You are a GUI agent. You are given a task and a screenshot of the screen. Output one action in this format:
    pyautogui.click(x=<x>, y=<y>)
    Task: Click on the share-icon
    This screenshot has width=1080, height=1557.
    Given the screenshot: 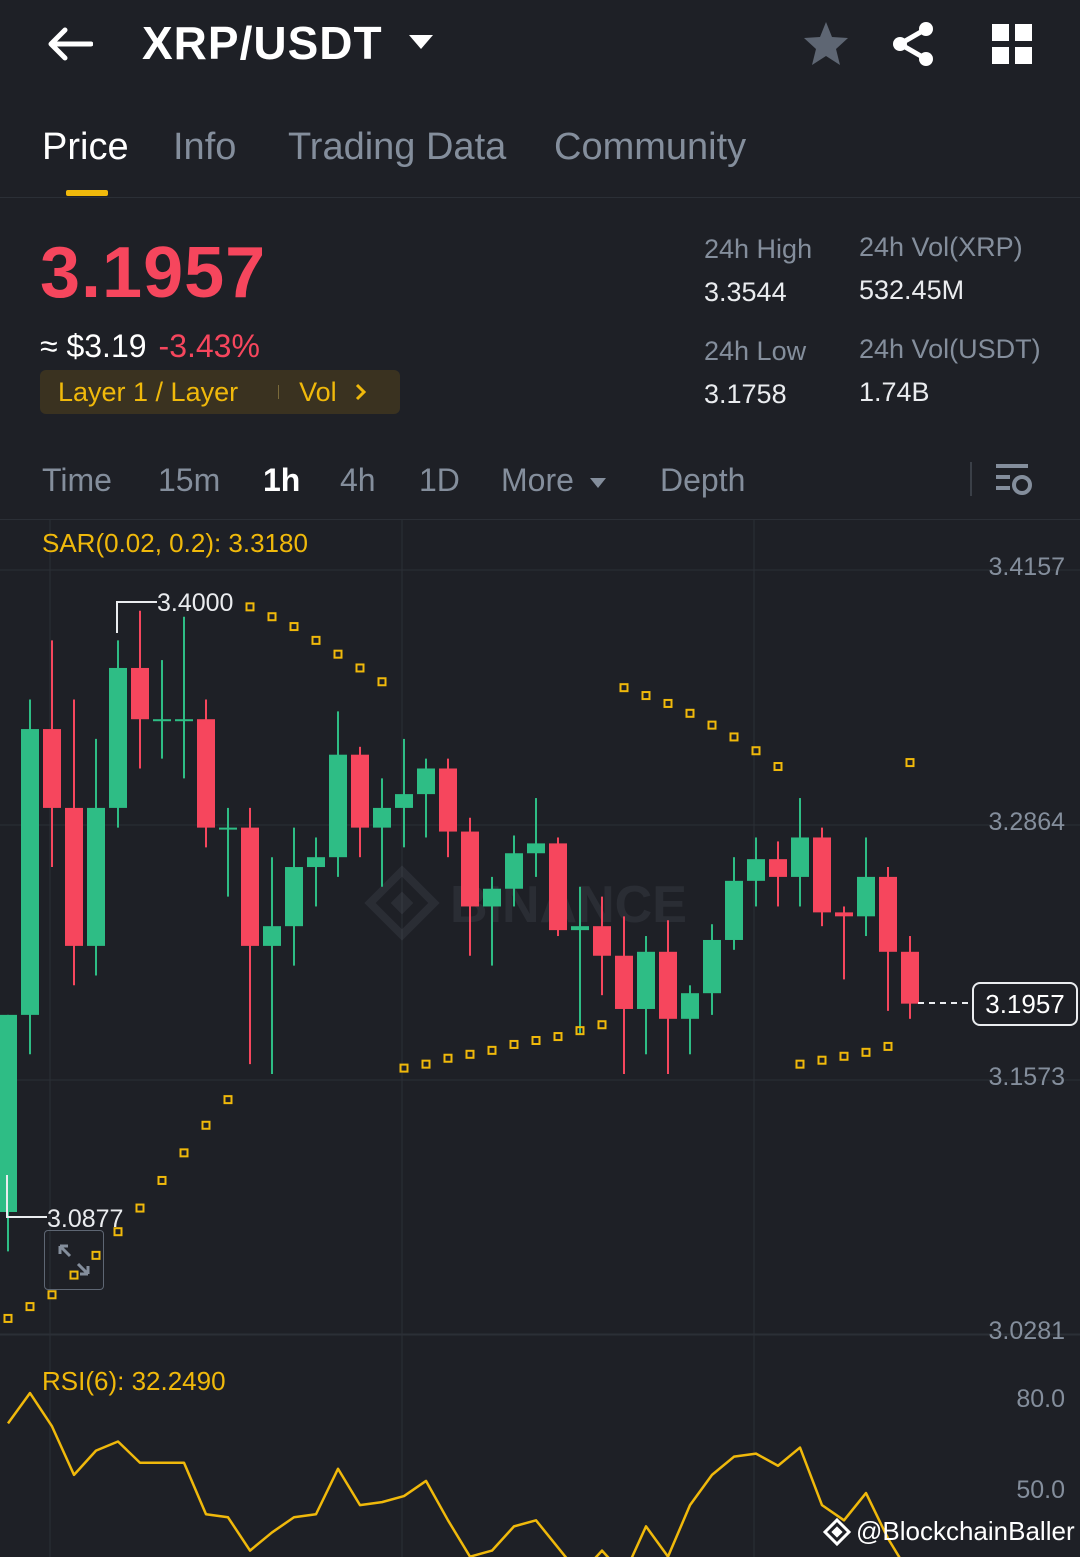 What is the action you would take?
    pyautogui.click(x=914, y=44)
    